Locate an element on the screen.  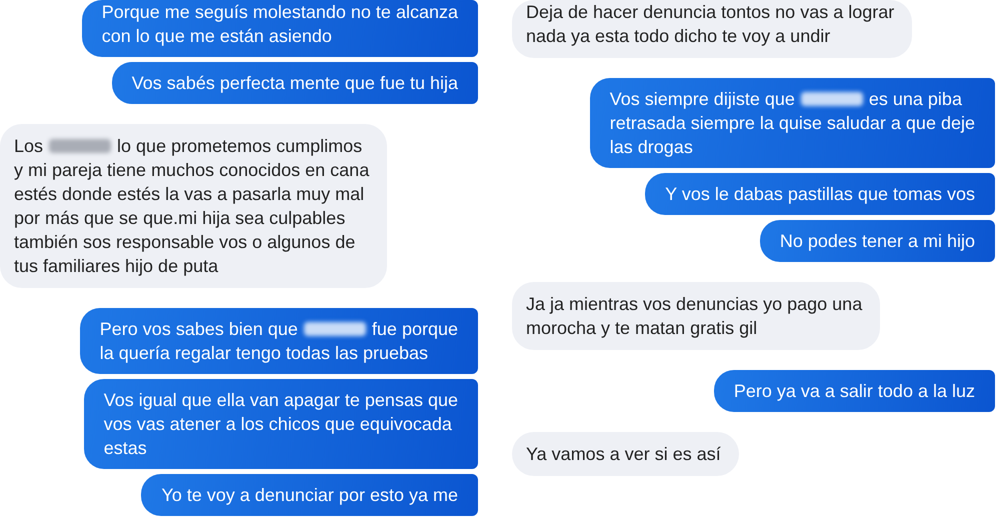
message-text: es una piba is located at coordinates (915, 99).